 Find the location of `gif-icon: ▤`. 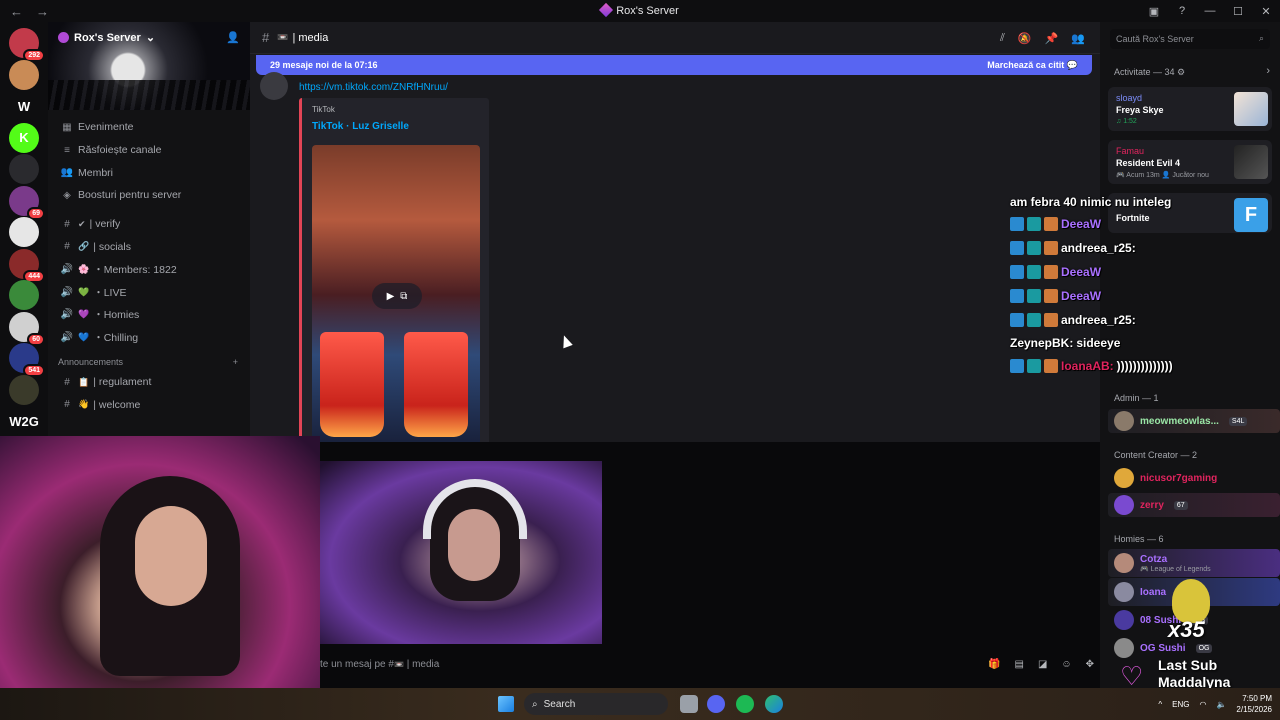

gif-icon: ▤ is located at coordinates (1018, 664).